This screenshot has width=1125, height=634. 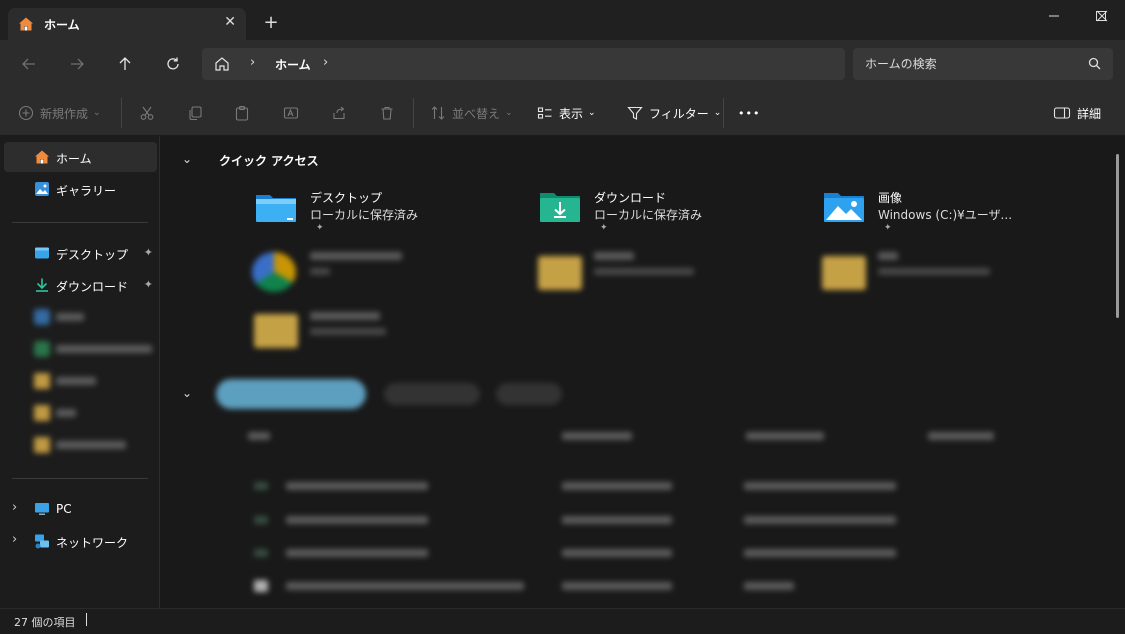 What do you see at coordinates (77, 64) in the screenshot?
I see `forward-button` at bounding box center [77, 64].